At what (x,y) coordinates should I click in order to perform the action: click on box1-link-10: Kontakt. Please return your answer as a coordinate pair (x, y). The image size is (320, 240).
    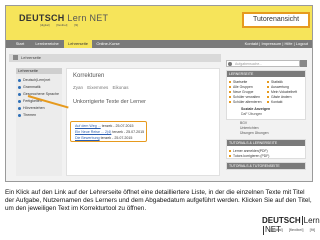
    Looking at the image, I should click on (275, 102).